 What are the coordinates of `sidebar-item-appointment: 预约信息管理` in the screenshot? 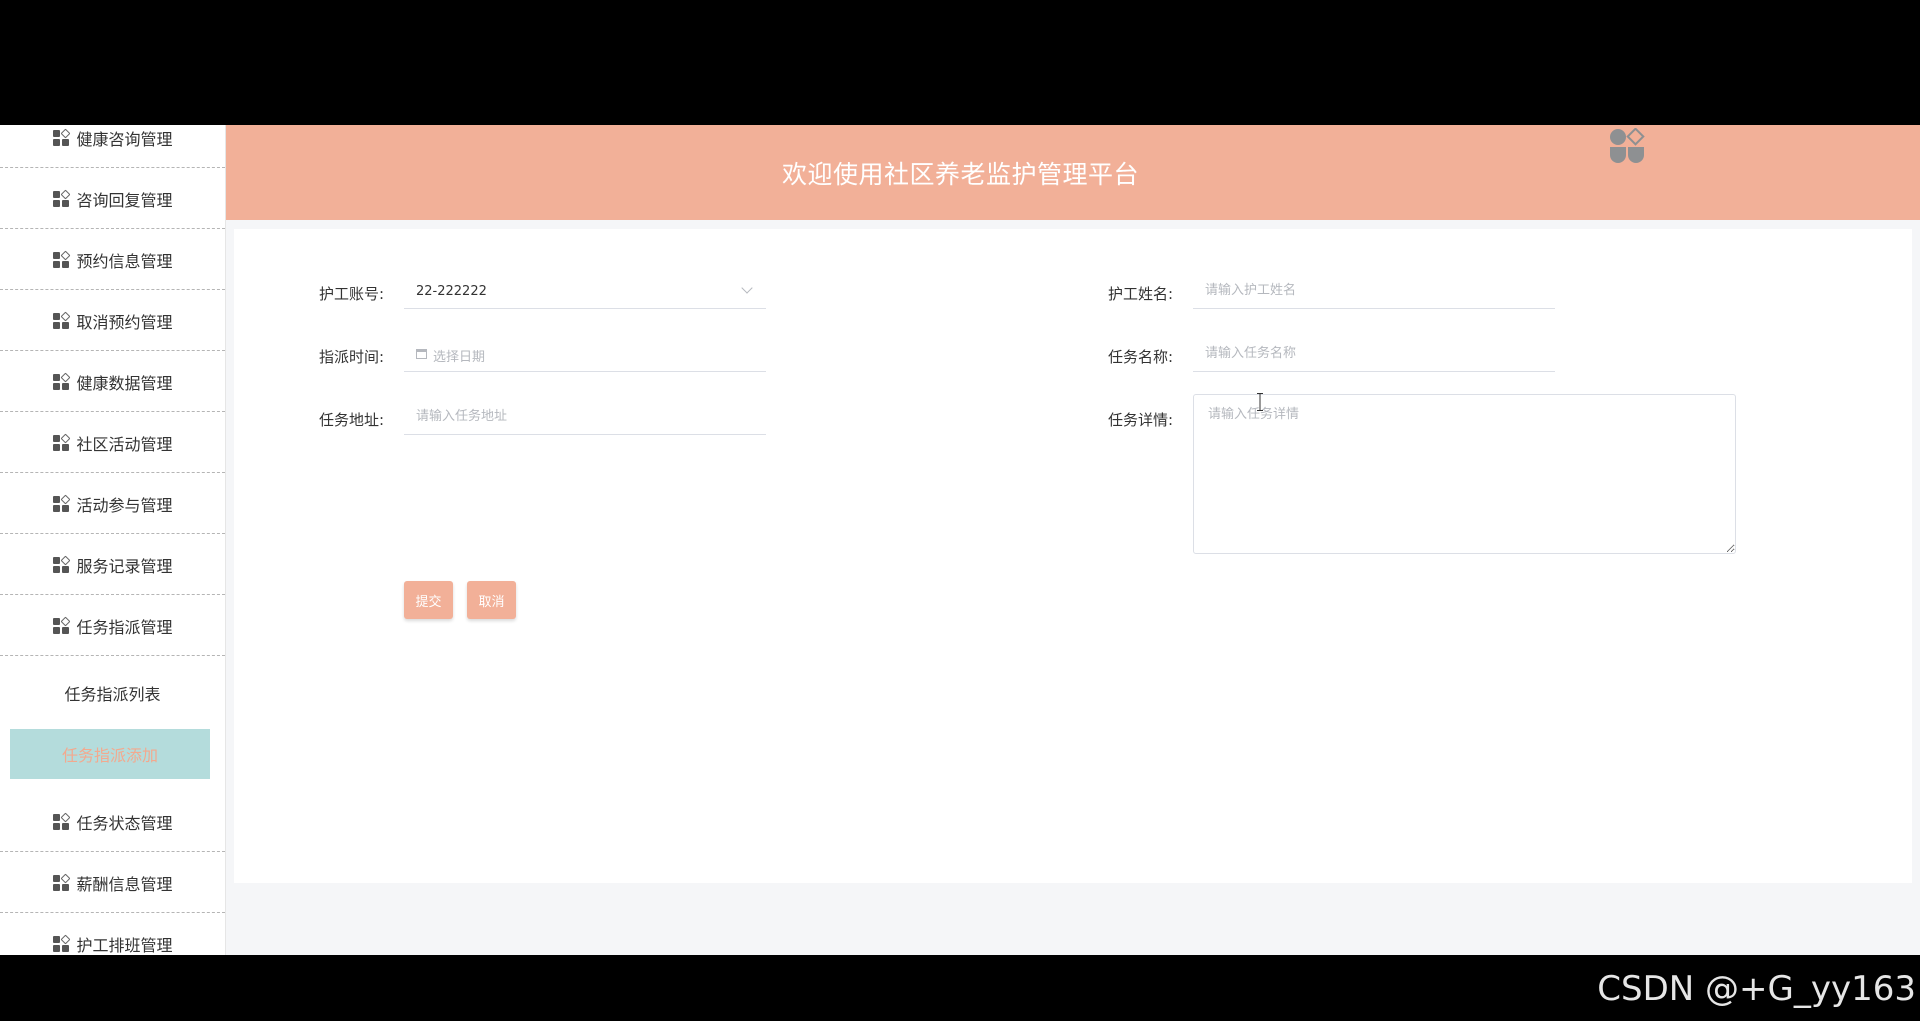 It's located at (112, 260).